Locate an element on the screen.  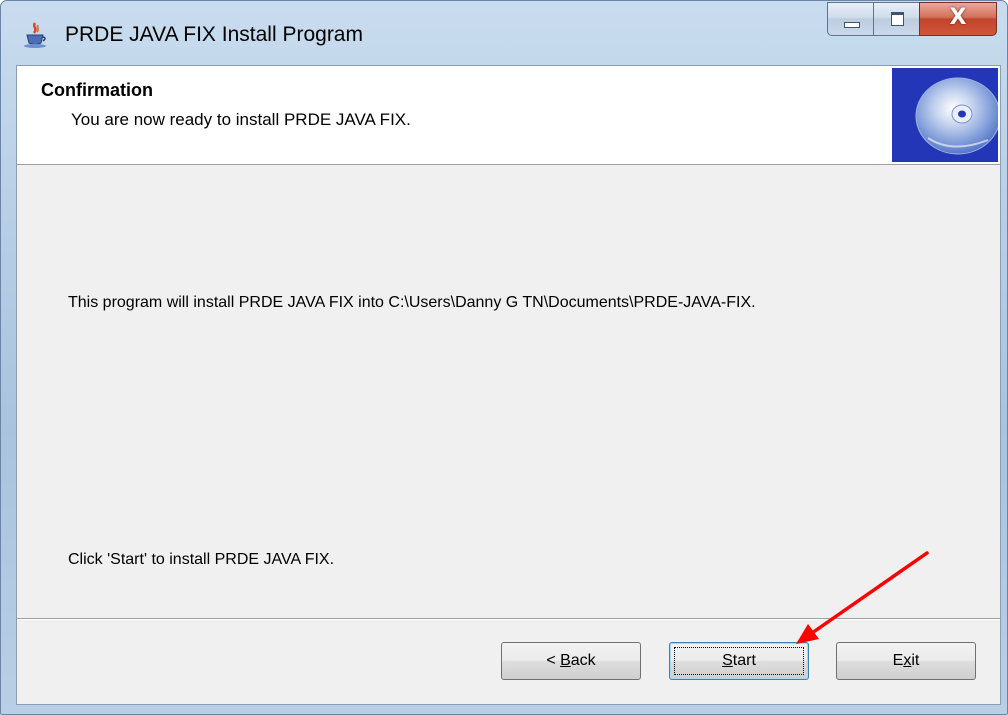
minimize-button is located at coordinates (850, 19).